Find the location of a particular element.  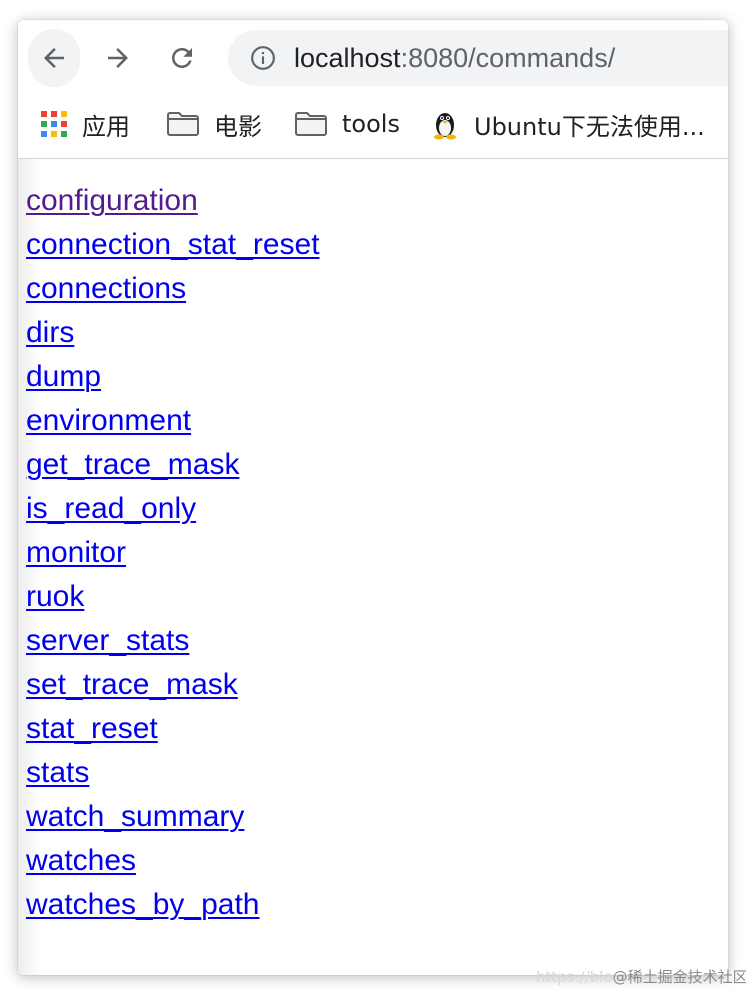

list-item: stat_reset is located at coordinates (173, 729).